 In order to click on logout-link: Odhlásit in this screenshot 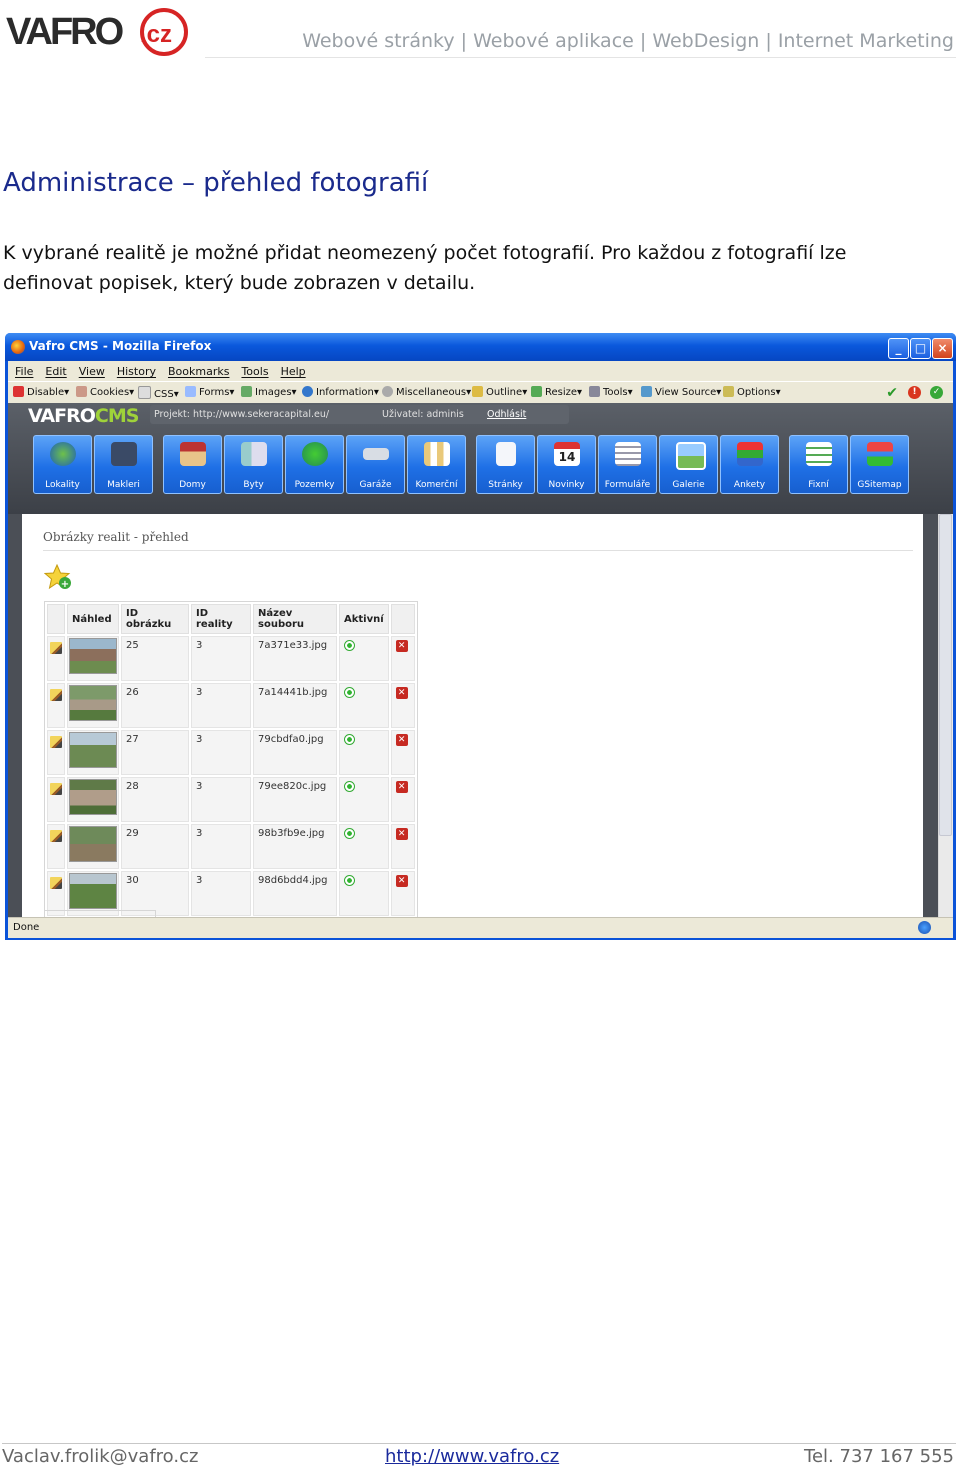, I will do `click(506, 414)`.